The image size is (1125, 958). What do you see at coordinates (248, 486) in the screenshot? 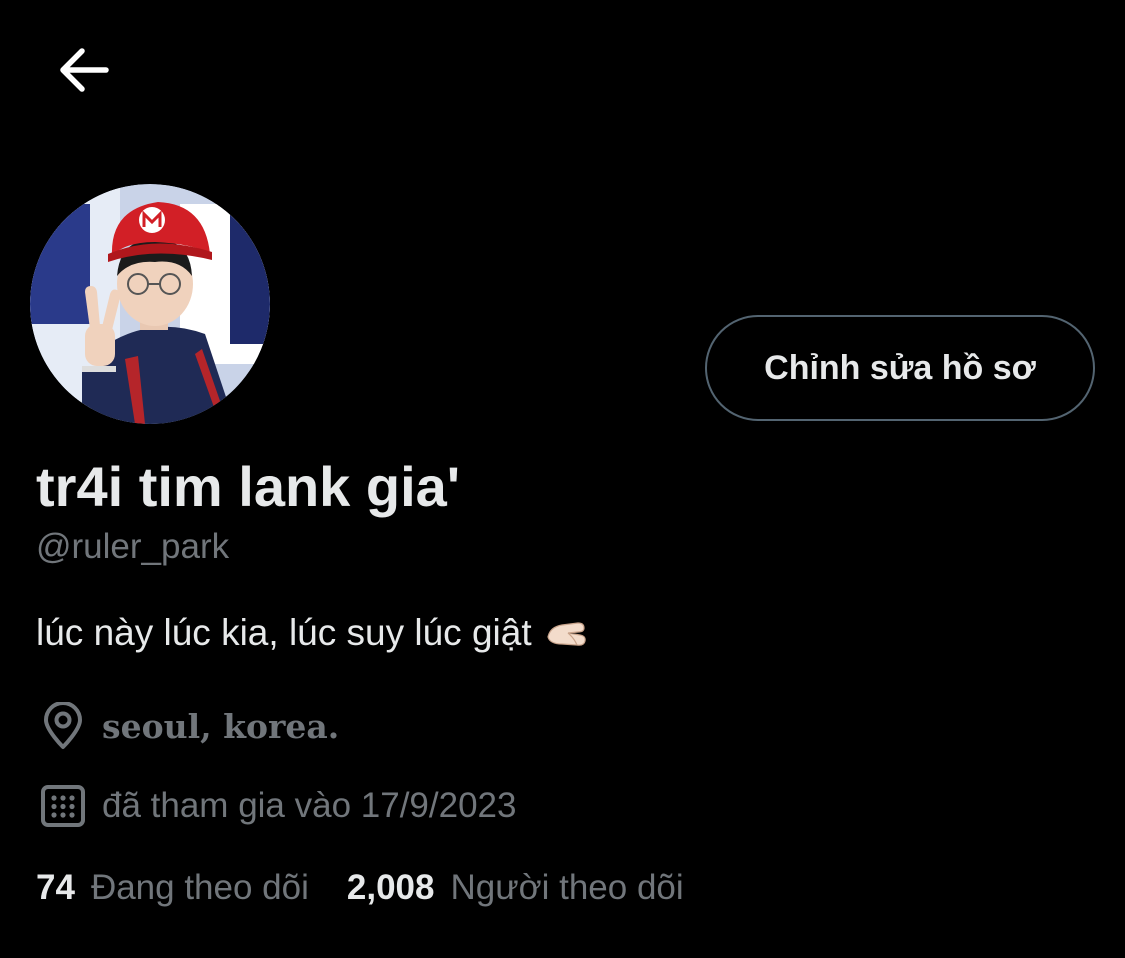
I see `display-name: tr4i tim lank gia'` at bounding box center [248, 486].